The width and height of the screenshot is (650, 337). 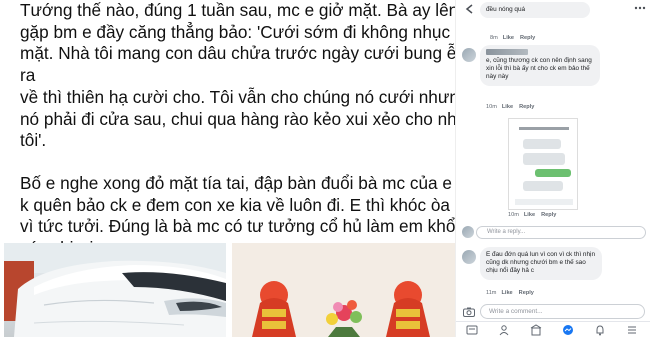 I want to click on friends-icon, so click(x=504, y=330).